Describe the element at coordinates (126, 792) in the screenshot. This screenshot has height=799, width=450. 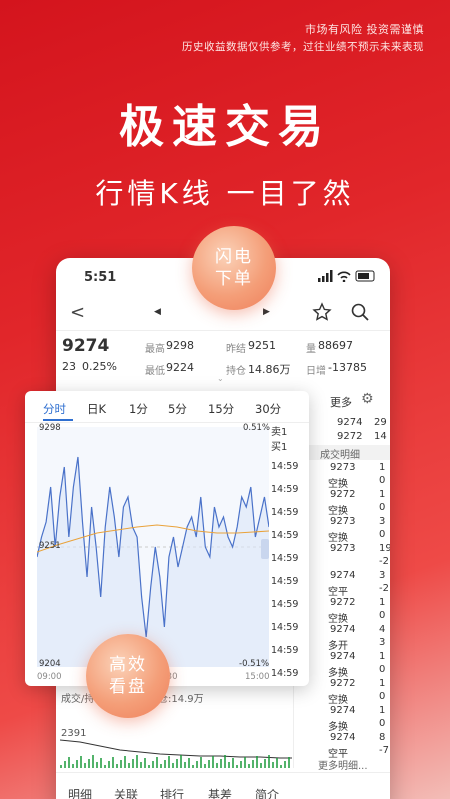
I see `bottom-tab-related: 关联` at that location.